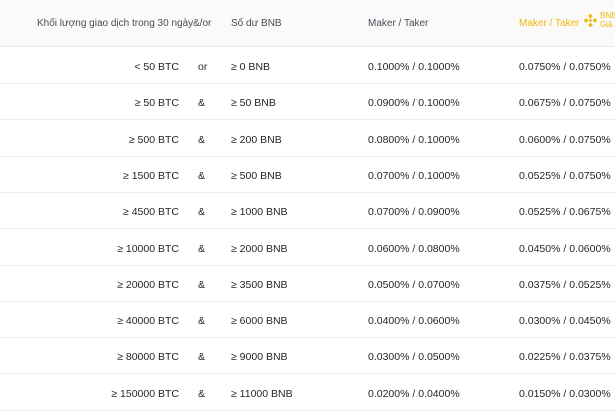 The width and height of the screenshot is (615, 411). What do you see at coordinates (414, 284) in the screenshot?
I see `maker-taker-rate: 0.0500% / 0.0700%` at bounding box center [414, 284].